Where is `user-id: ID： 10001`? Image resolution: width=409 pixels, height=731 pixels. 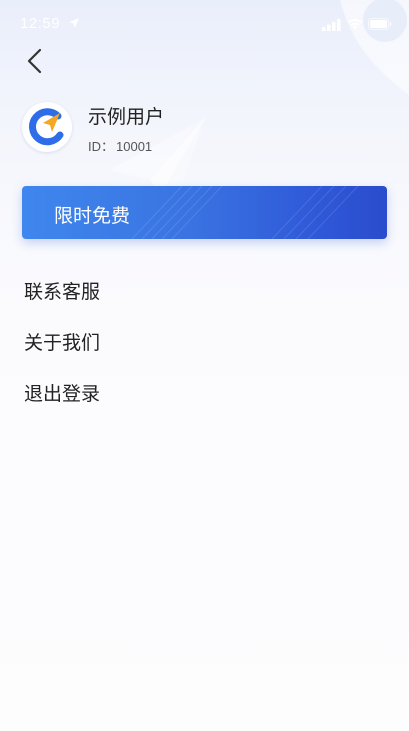
user-id: ID： 10001 is located at coordinates (120, 145).